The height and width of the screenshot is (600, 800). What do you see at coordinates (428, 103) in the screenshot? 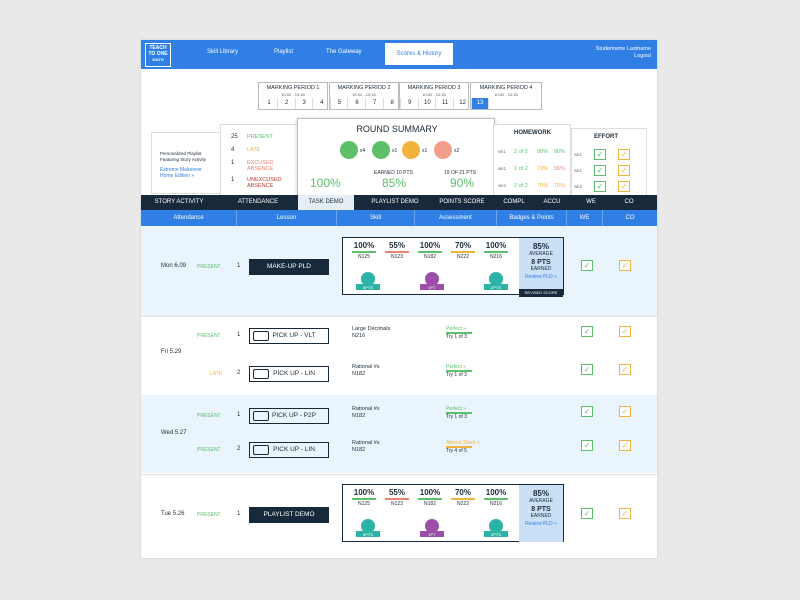
I see `week-button: 10` at bounding box center [428, 103].